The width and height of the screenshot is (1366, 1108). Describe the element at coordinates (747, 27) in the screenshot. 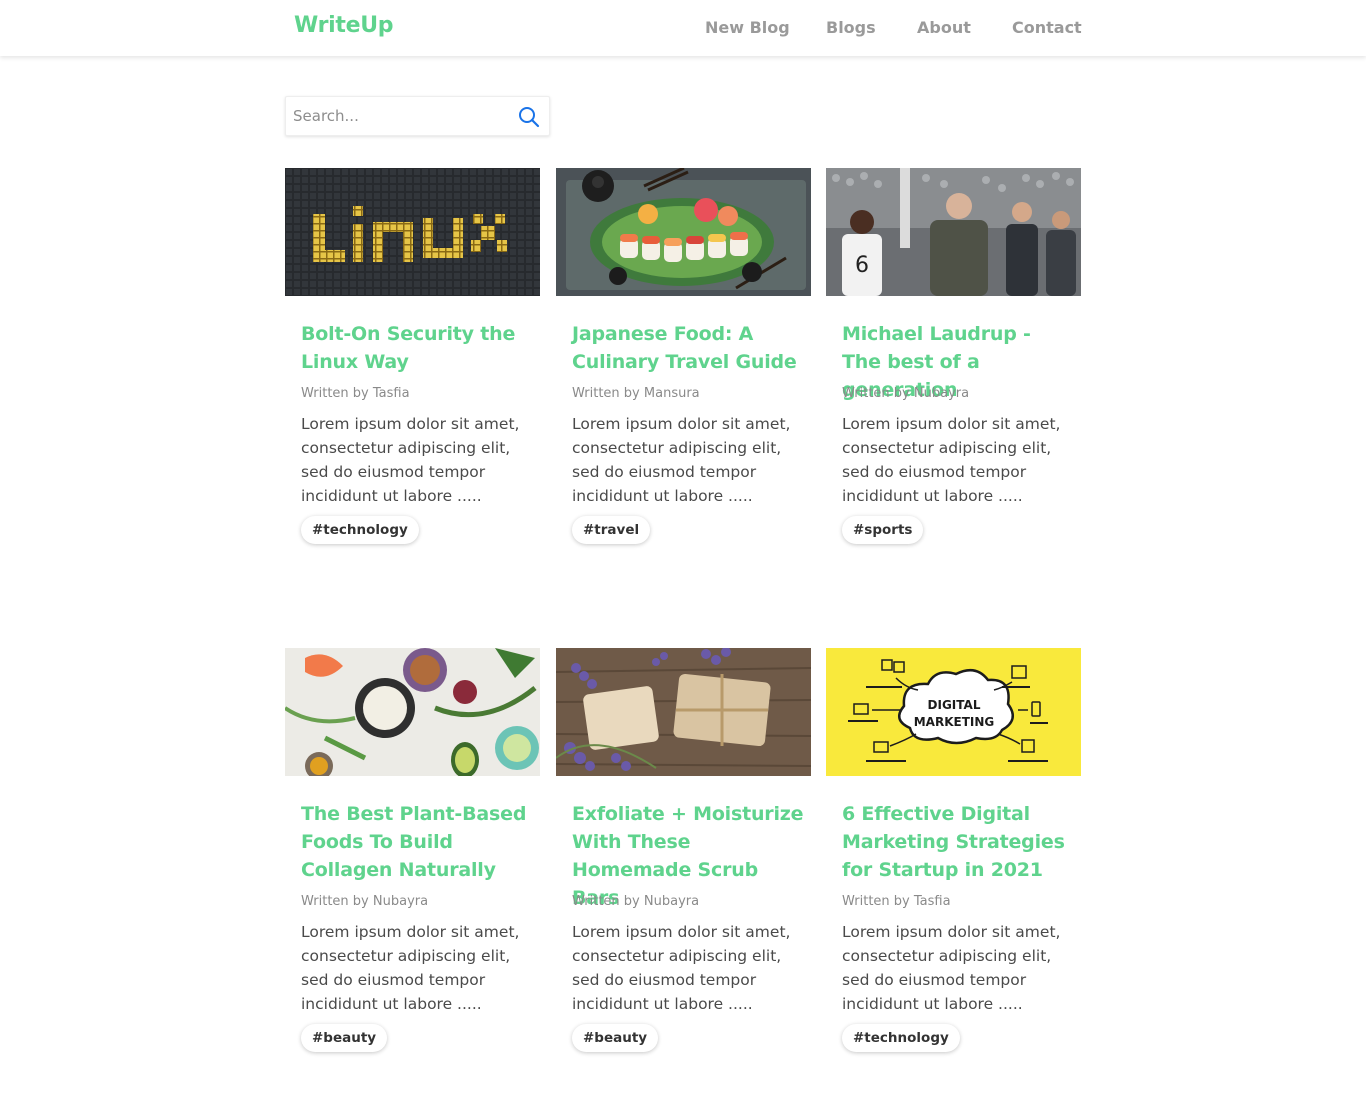

I see `nav-new-blog-link: New Blog` at that location.